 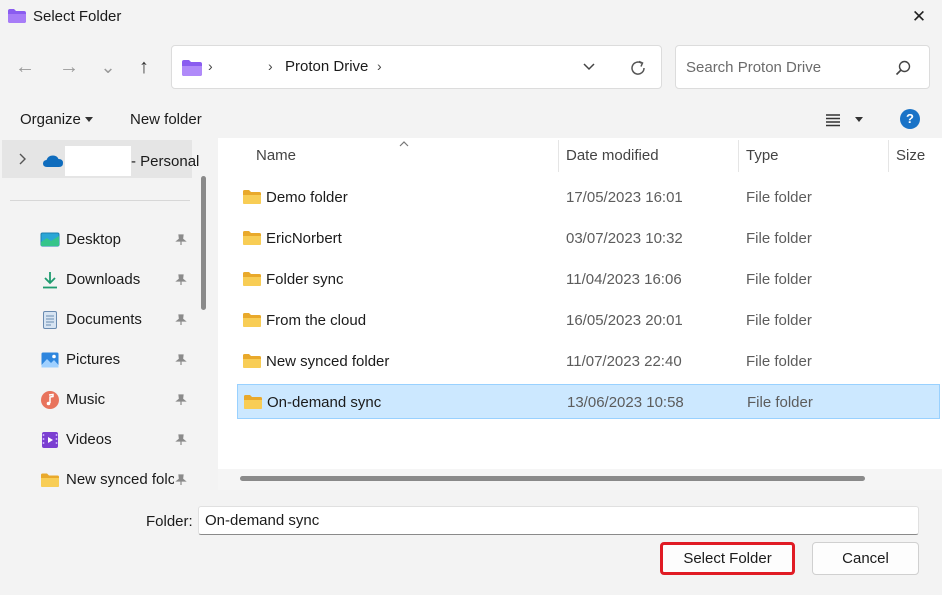 I want to click on forward-arrow-icon: →, so click(x=69, y=66).